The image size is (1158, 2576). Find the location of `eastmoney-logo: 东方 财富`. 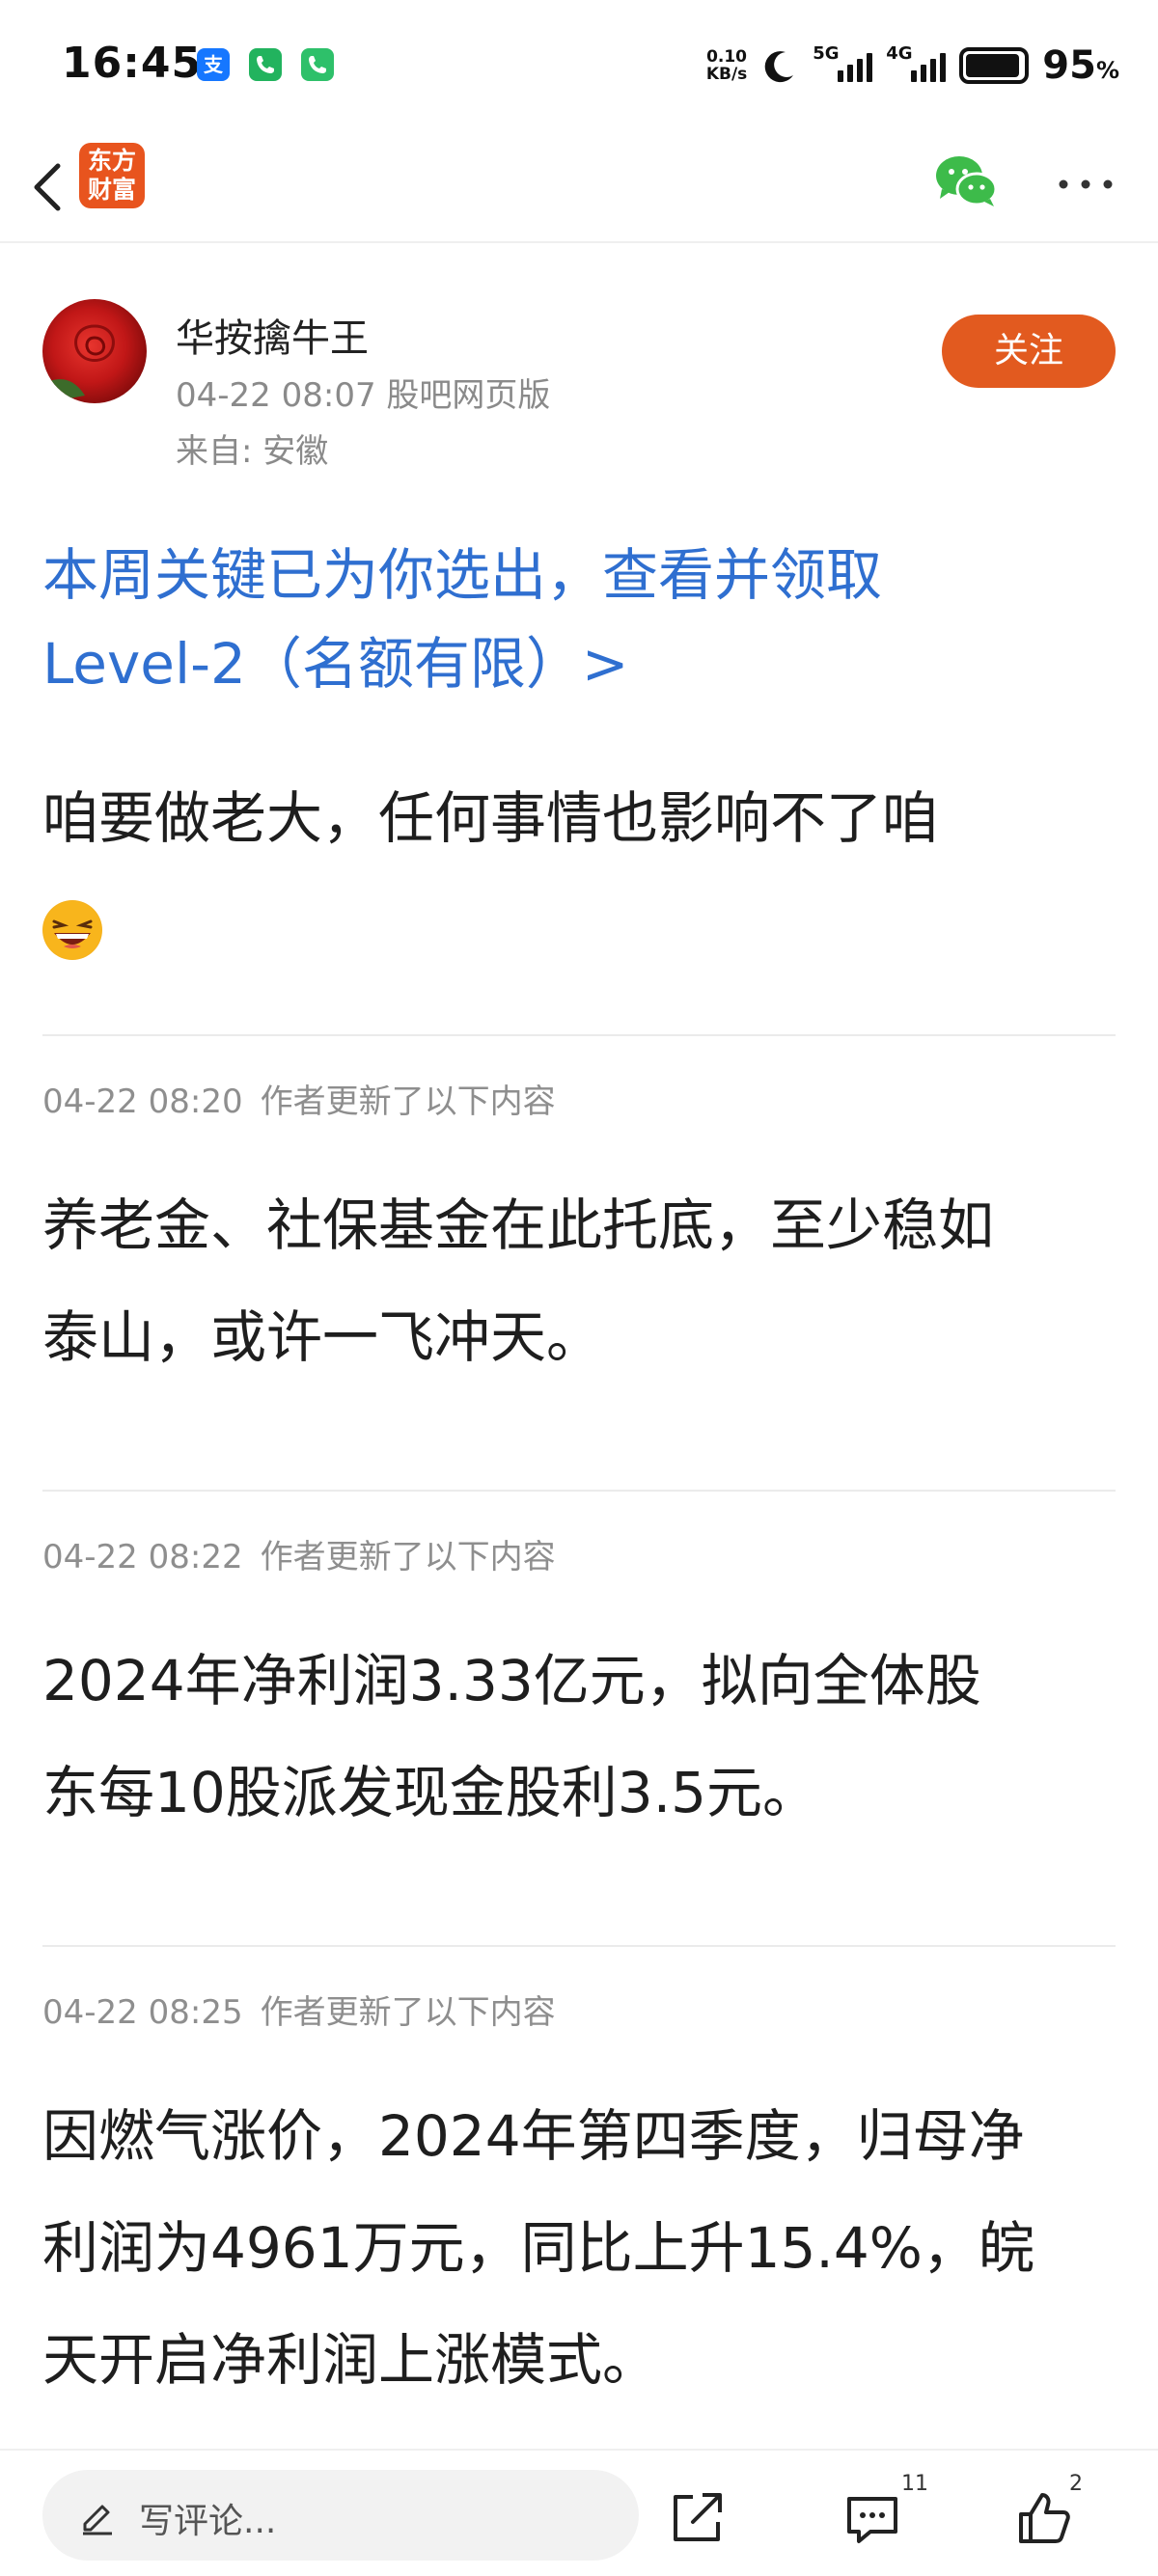

eastmoney-logo: 东方 财富 is located at coordinates (112, 176).